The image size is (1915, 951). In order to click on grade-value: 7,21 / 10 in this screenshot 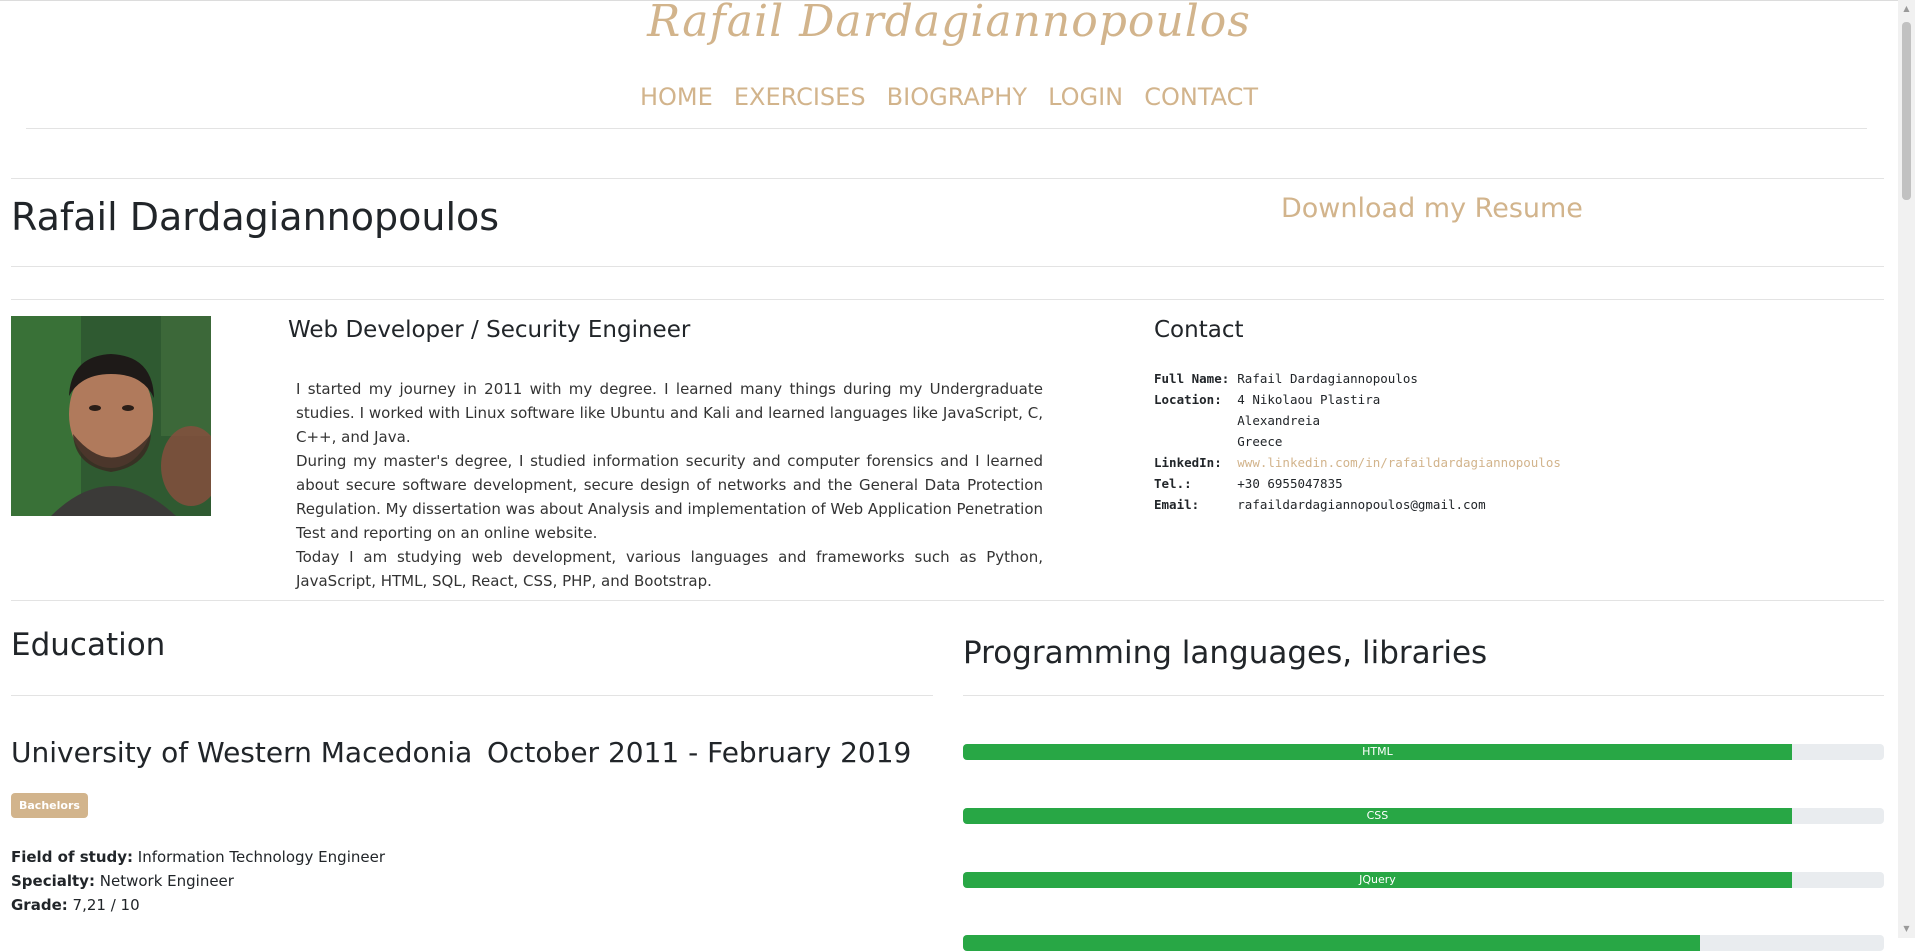, I will do `click(106, 905)`.